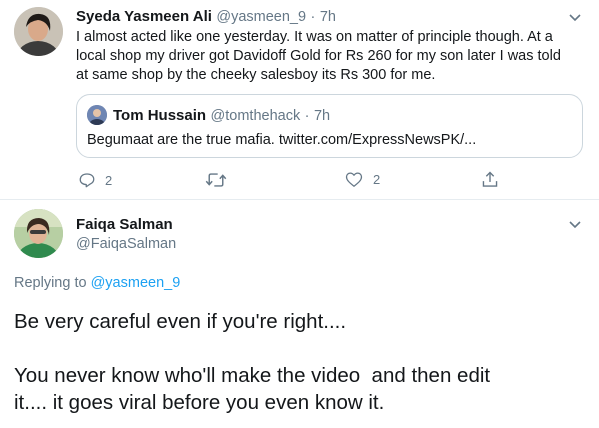 Image resolution: width=599 pixels, height=428 pixels. I want to click on tweet1-author-name: Syeda Yasmeen Ali, so click(144, 16).